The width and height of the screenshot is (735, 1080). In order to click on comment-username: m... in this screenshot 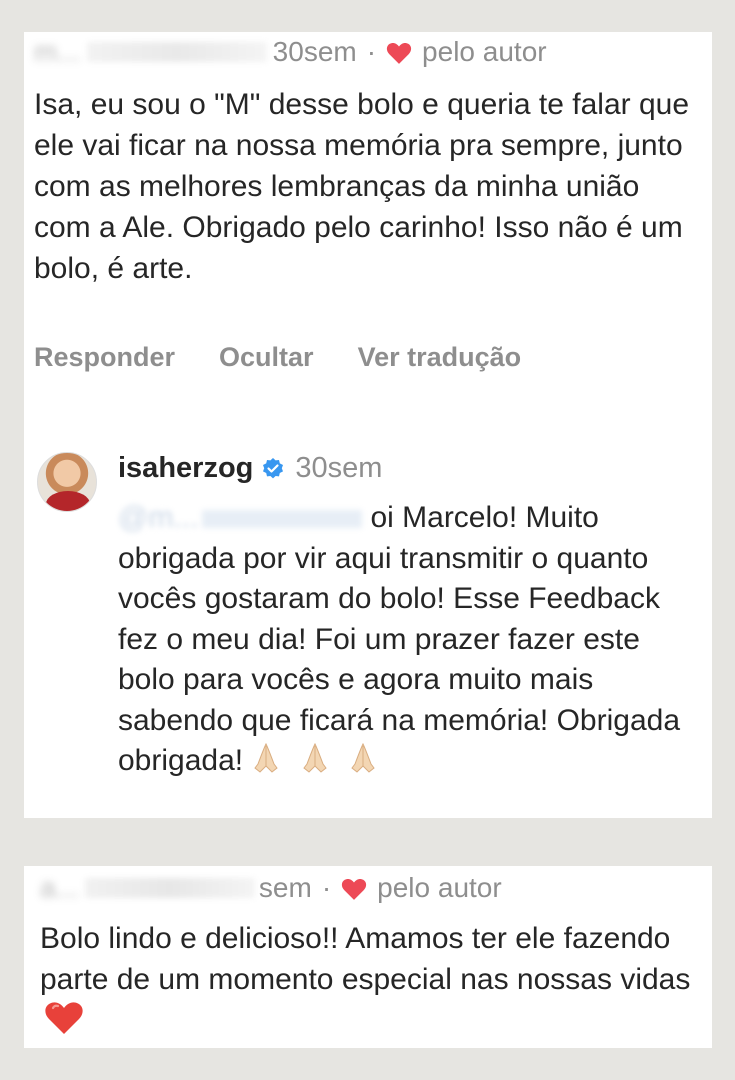, I will do `click(57, 52)`.